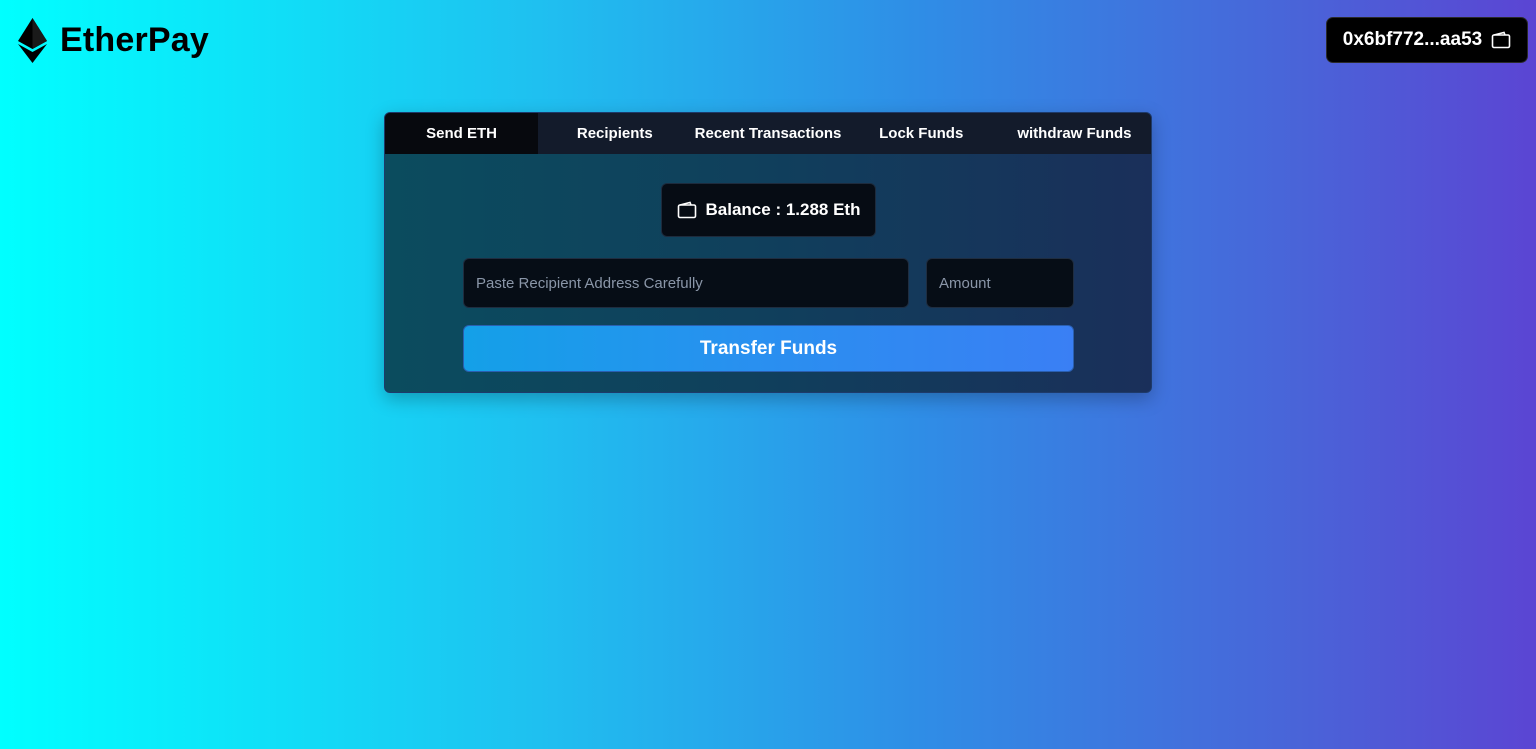  What do you see at coordinates (768, 348) in the screenshot?
I see `transfer-funds-button: Transfer Funds` at bounding box center [768, 348].